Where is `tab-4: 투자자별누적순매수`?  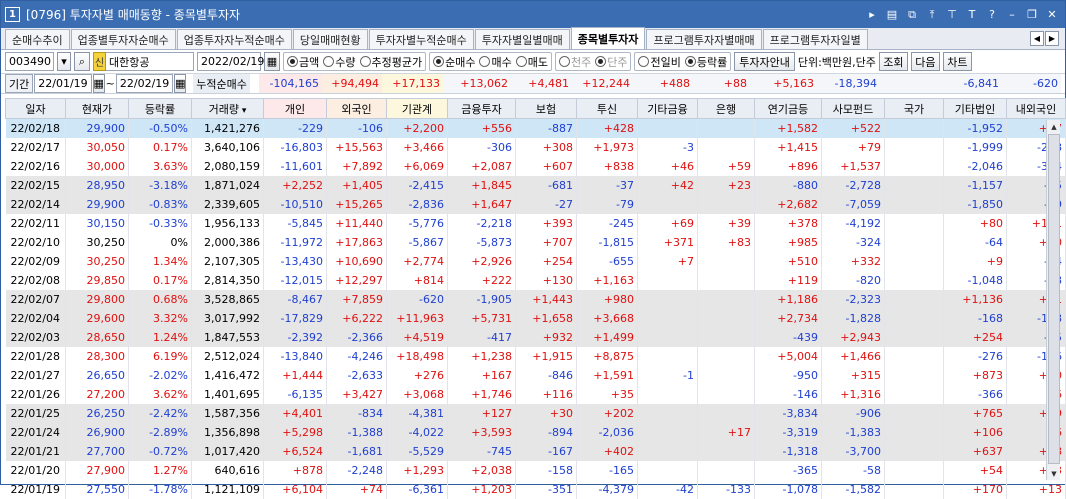 tab-4: 투자자별누적순매수 is located at coordinates (421, 39).